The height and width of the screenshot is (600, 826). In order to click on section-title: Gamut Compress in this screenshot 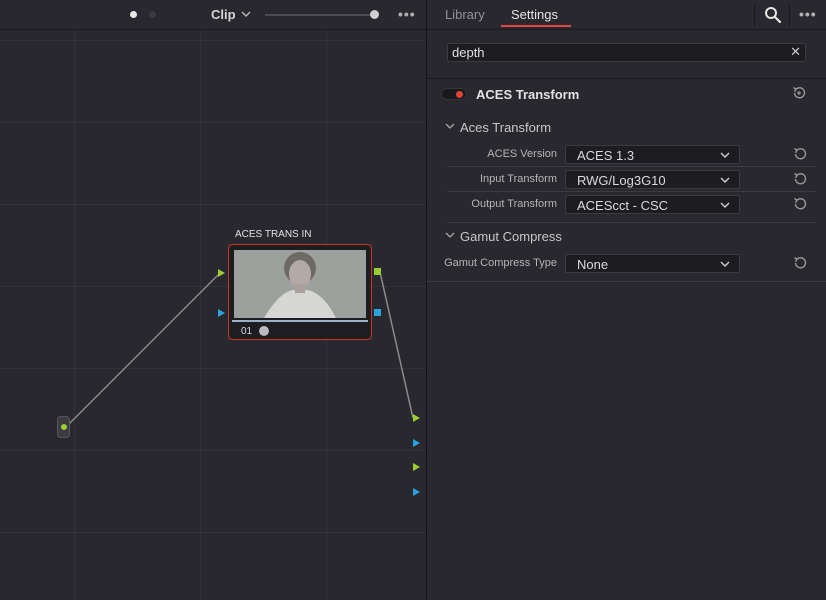, I will do `click(511, 236)`.